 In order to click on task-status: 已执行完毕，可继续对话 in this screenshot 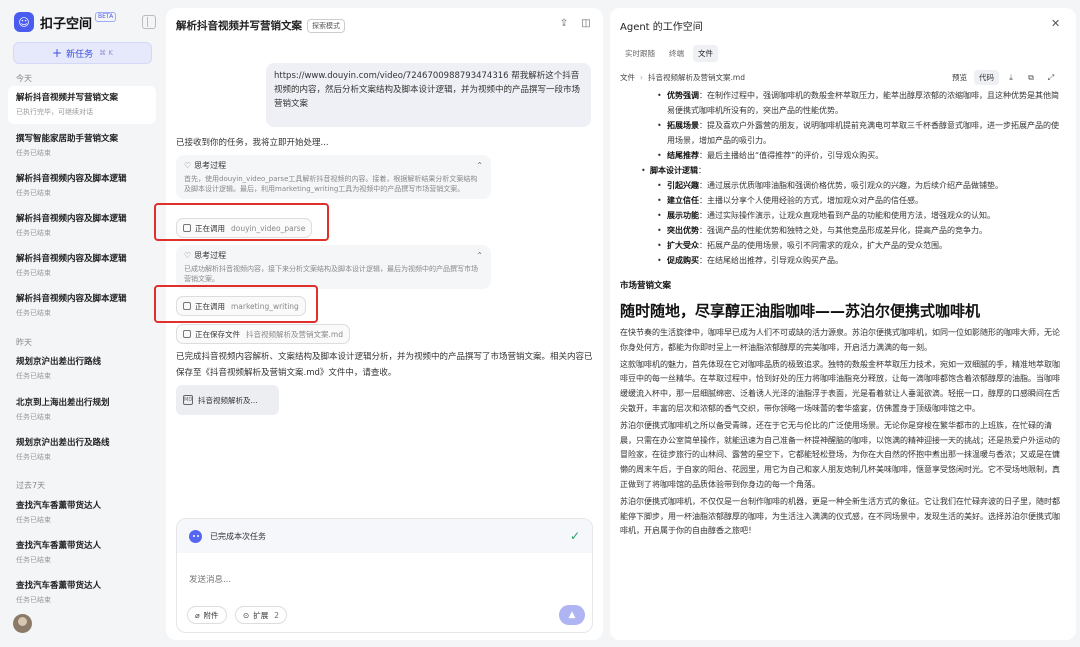, I will do `click(54, 112)`.